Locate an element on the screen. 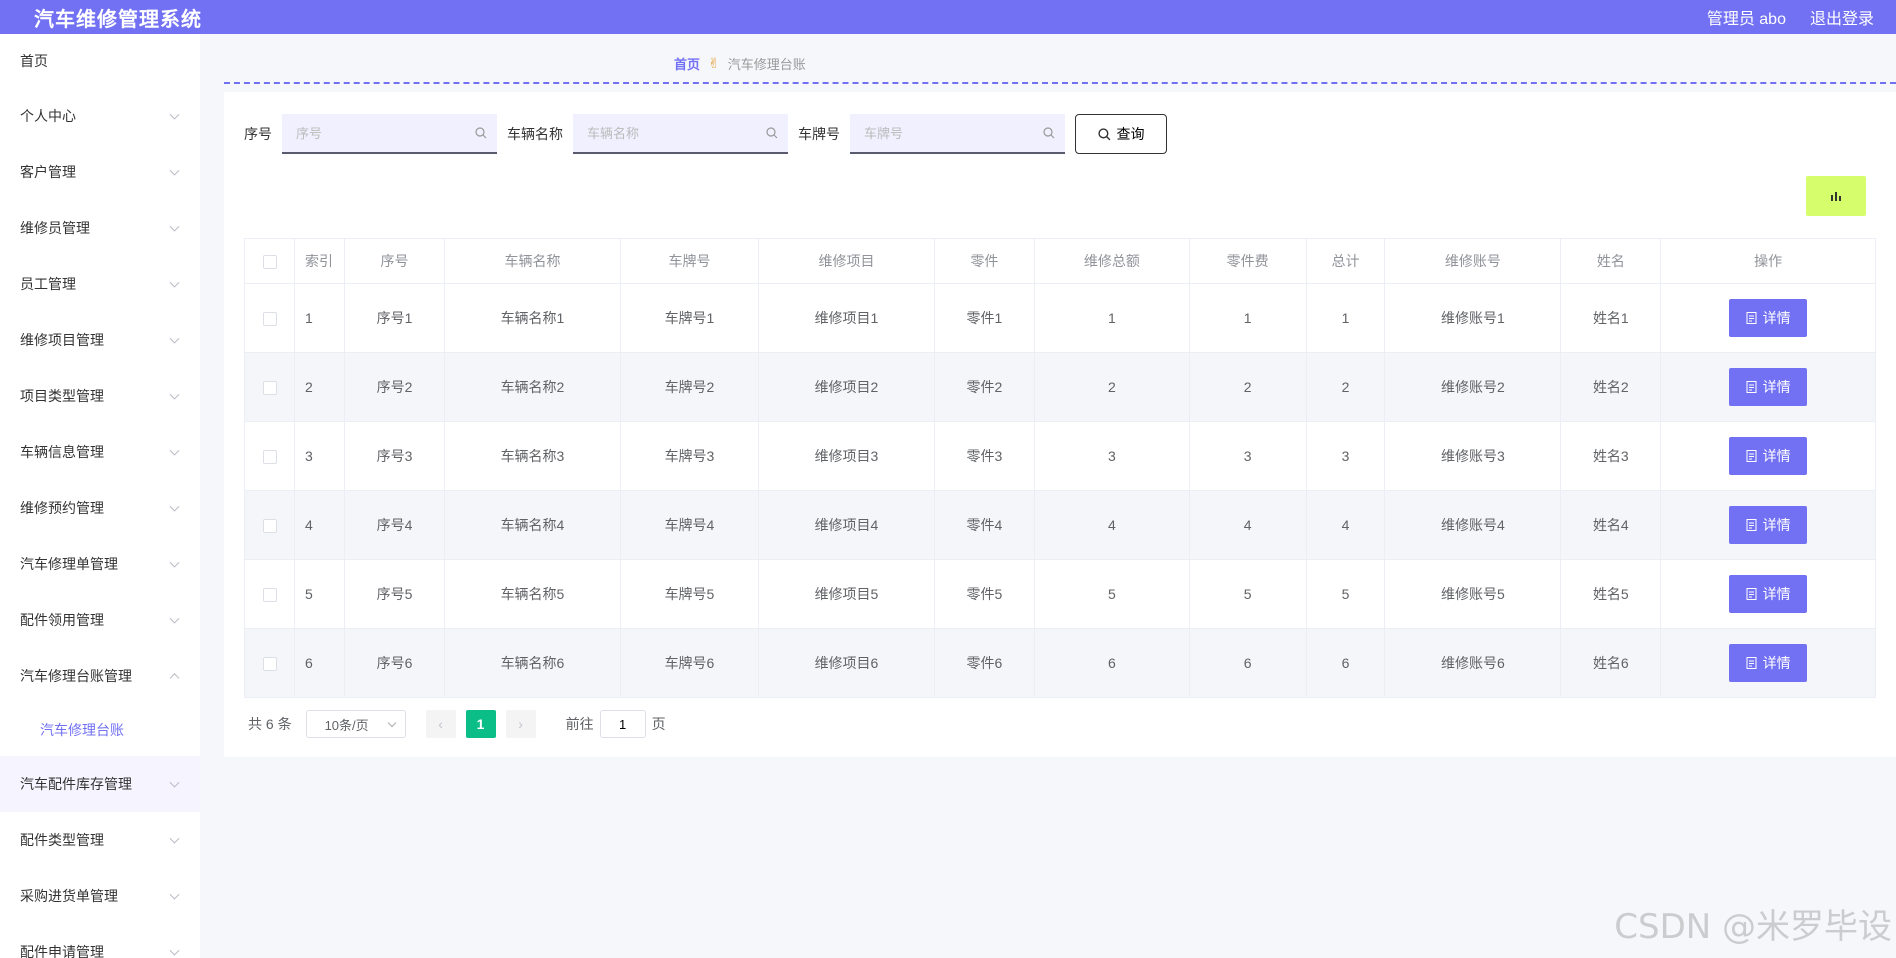 Image resolution: width=1896 pixels, height=958 pixels. column-header: 维修总额 is located at coordinates (1111, 261).